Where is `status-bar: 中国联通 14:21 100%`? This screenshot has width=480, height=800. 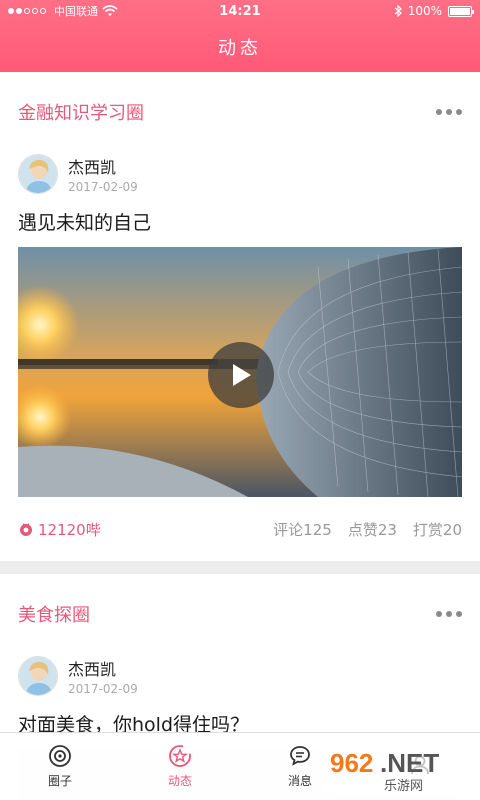
status-bar: 中国联通 14:21 100% is located at coordinates (240, 11).